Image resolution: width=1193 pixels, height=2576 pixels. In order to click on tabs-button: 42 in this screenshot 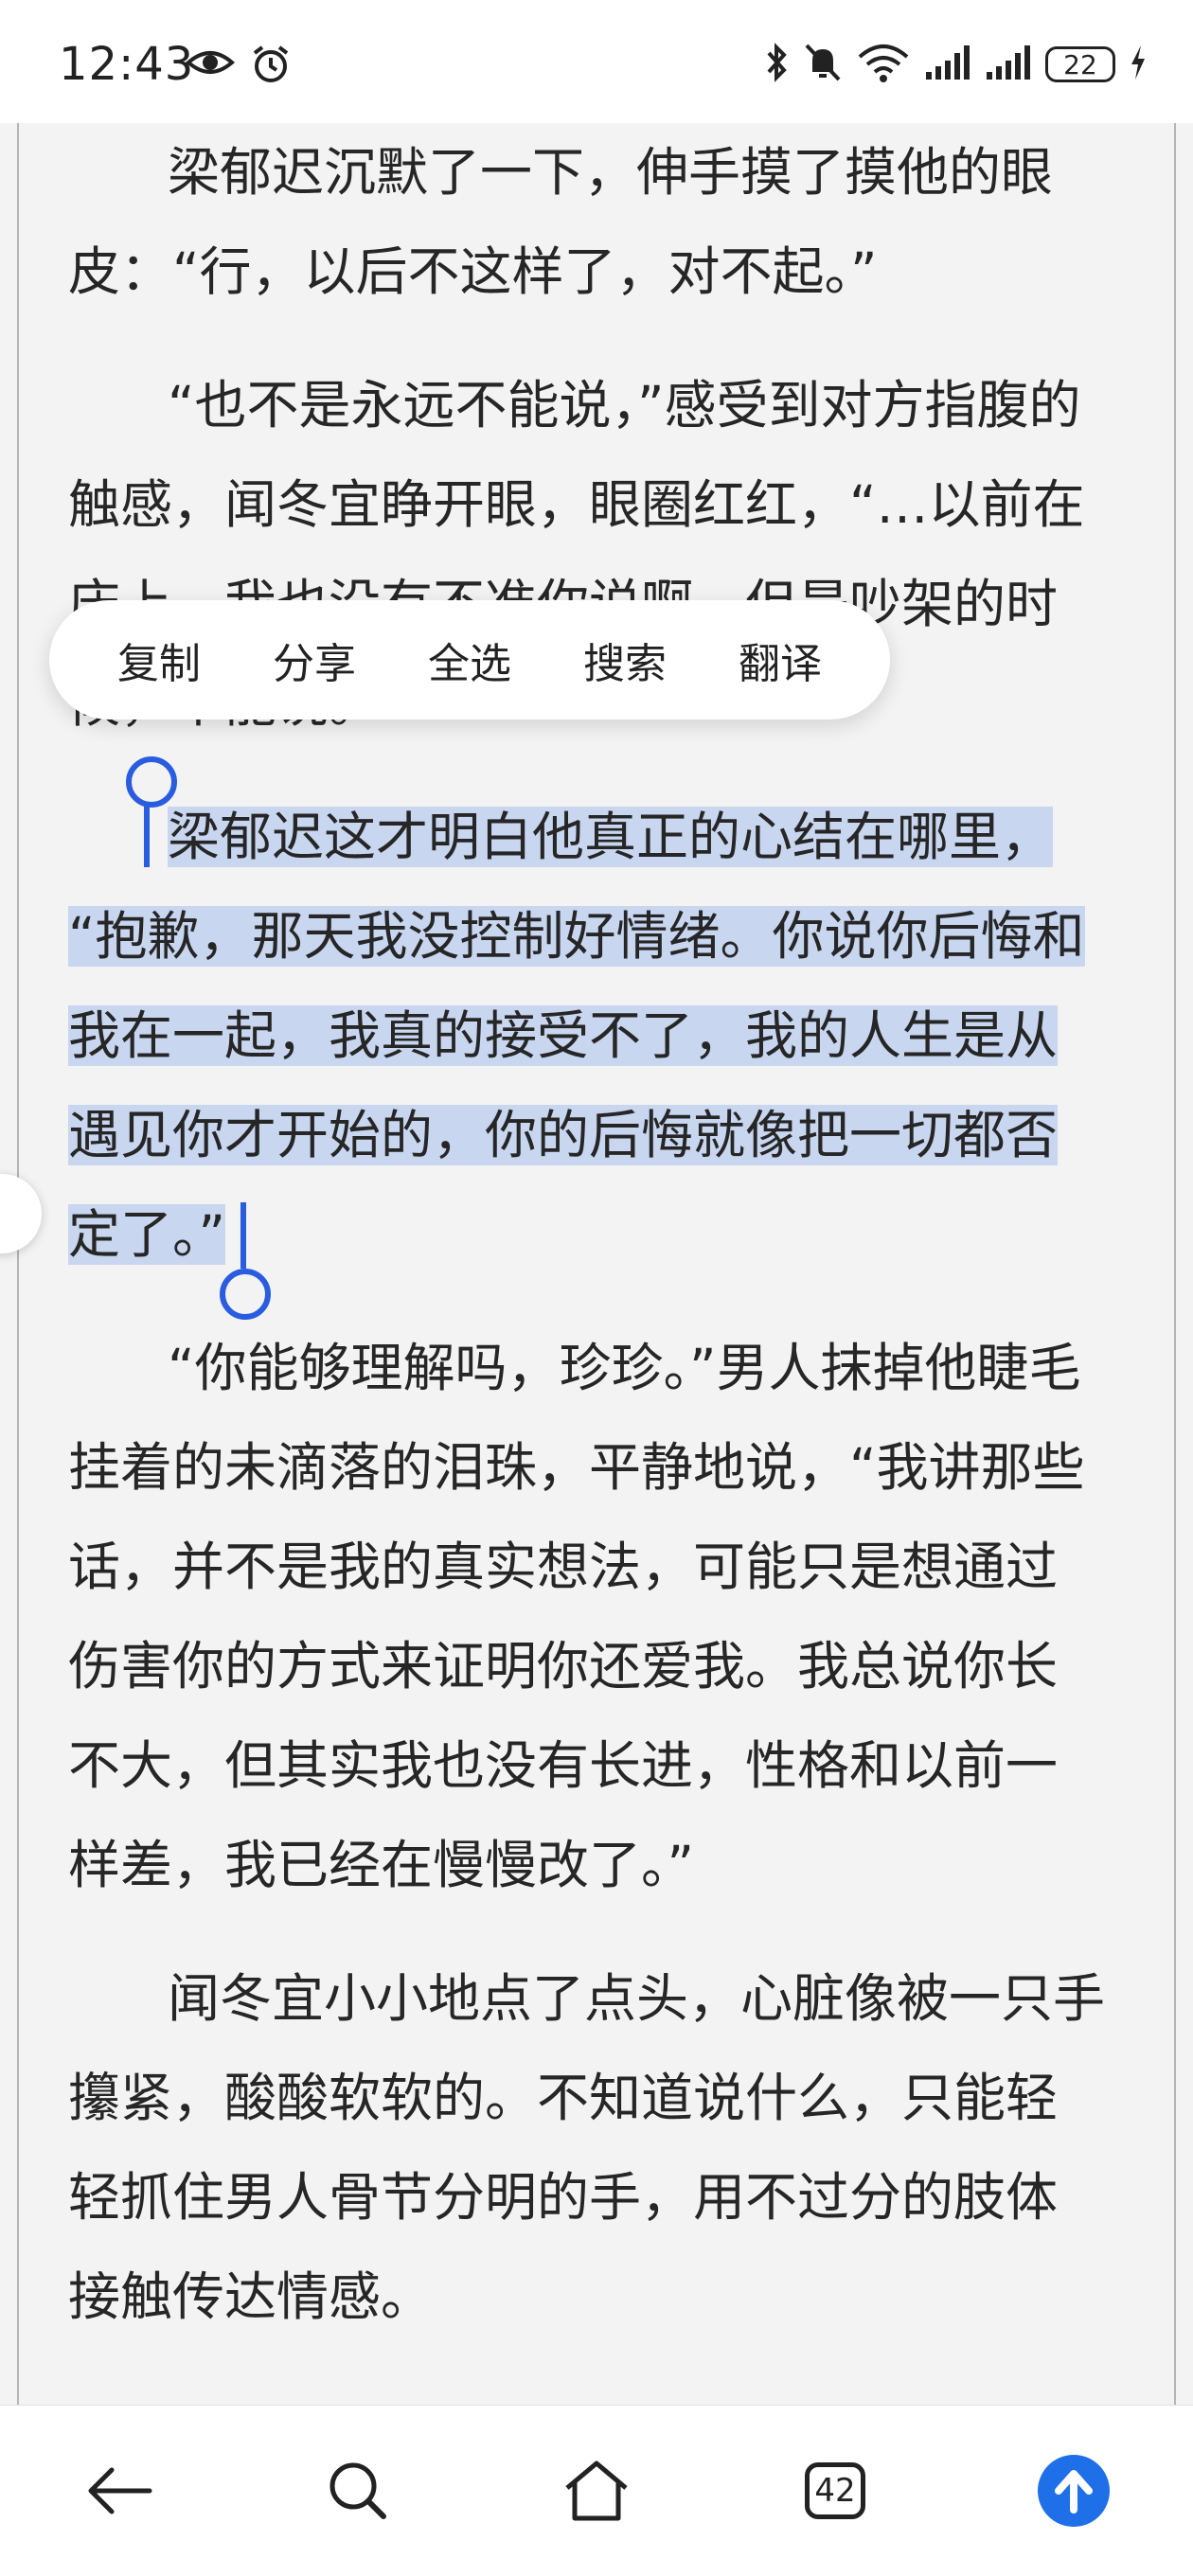, I will do `click(835, 2491)`.